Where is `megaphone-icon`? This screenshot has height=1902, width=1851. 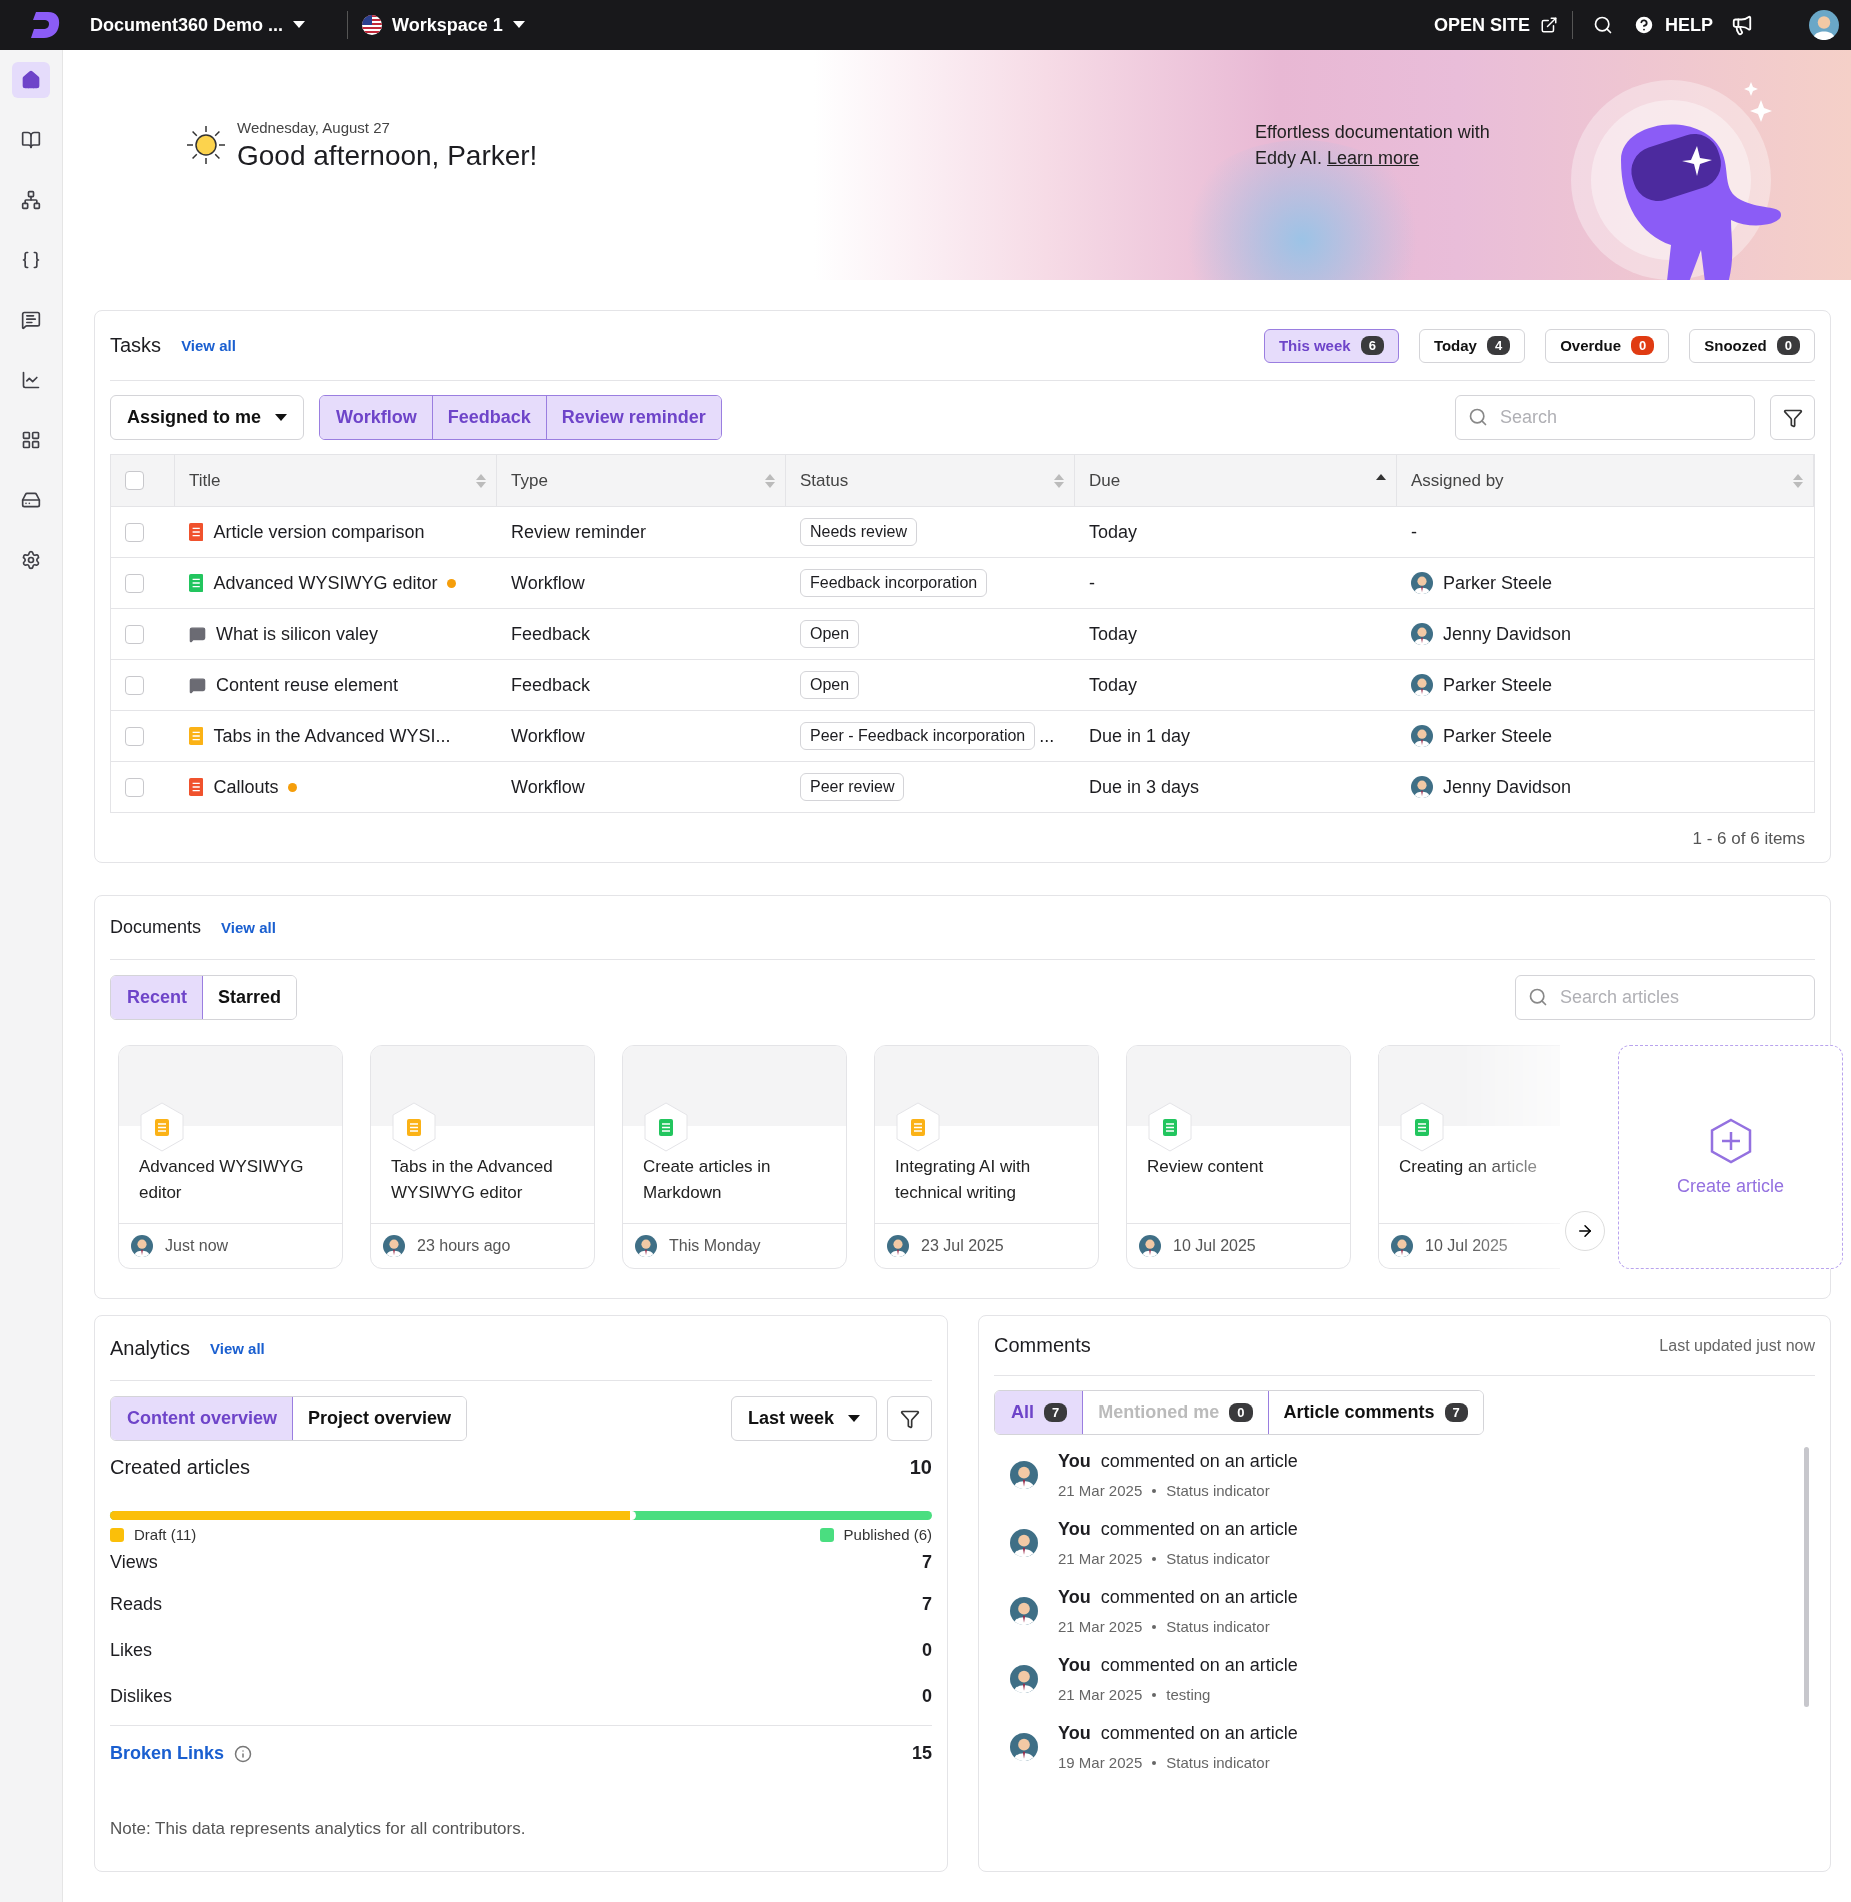
megaphone-icon is located at coordinates (1742, 25).